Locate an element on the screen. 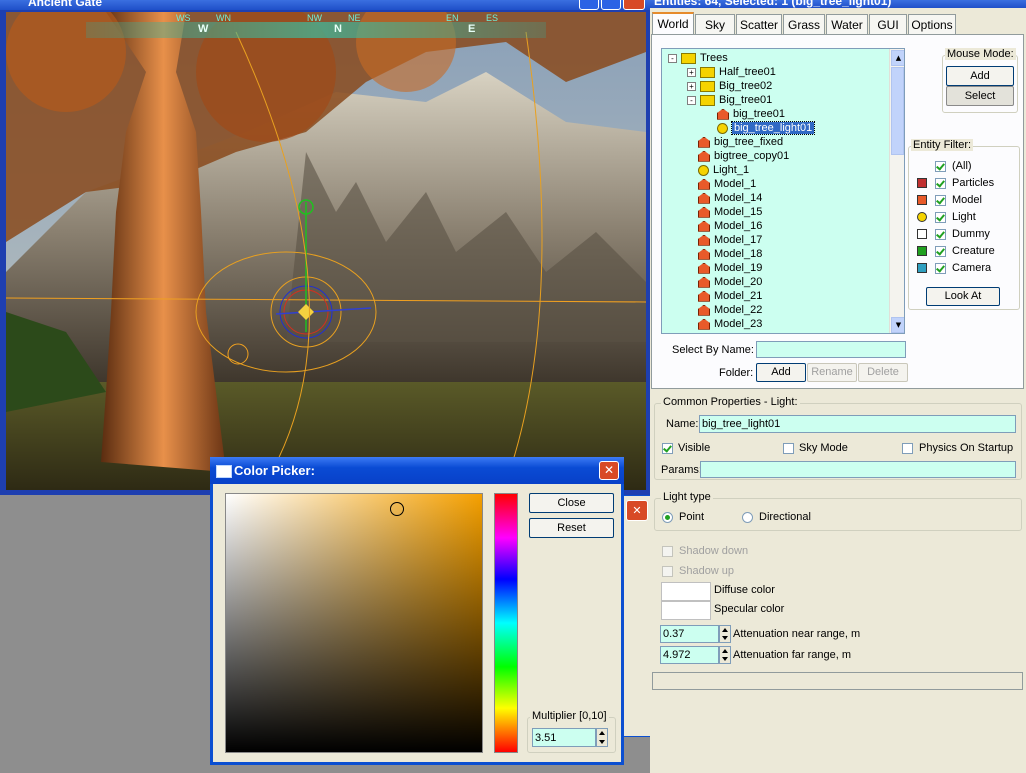  scroll-down-button: ▼ is located at coordinates (897, 325).